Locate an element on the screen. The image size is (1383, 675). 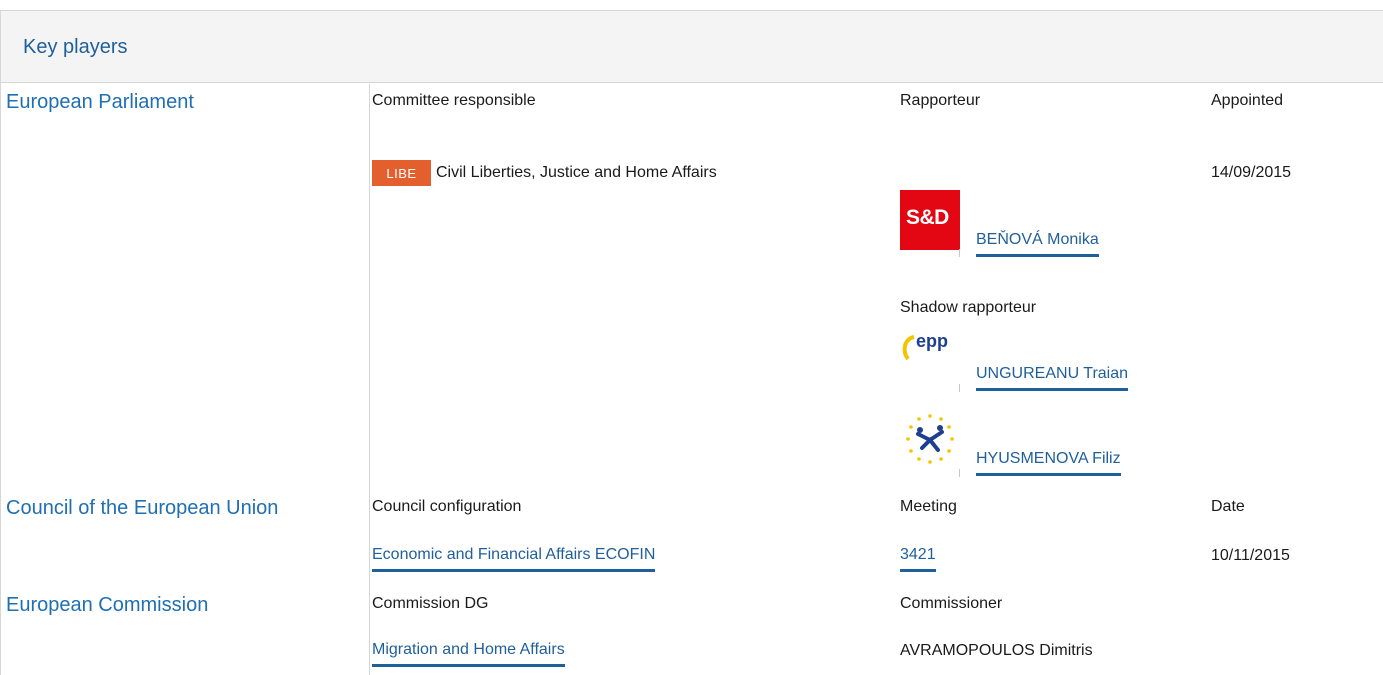
key-players-header: Key players is located at coordinates (692, 47).